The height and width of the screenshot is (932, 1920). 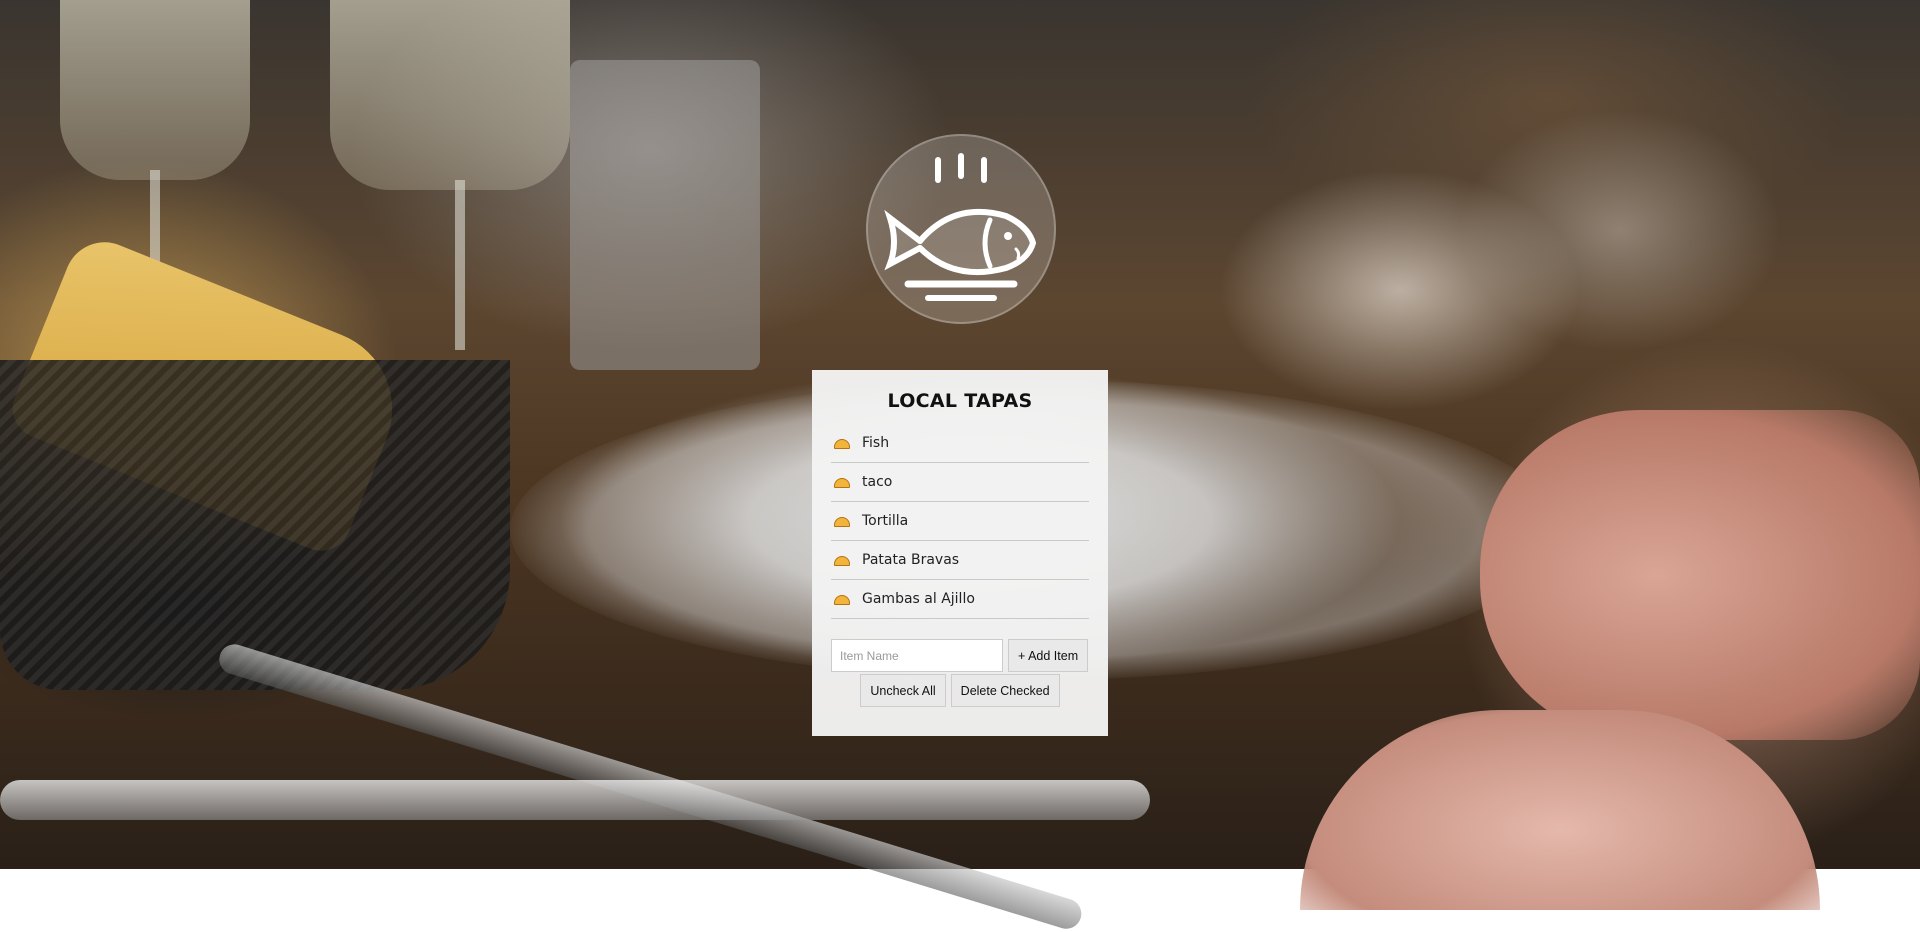 I want to click on delete-checked-button: Delete Checked, so click(x=1005, y=690).